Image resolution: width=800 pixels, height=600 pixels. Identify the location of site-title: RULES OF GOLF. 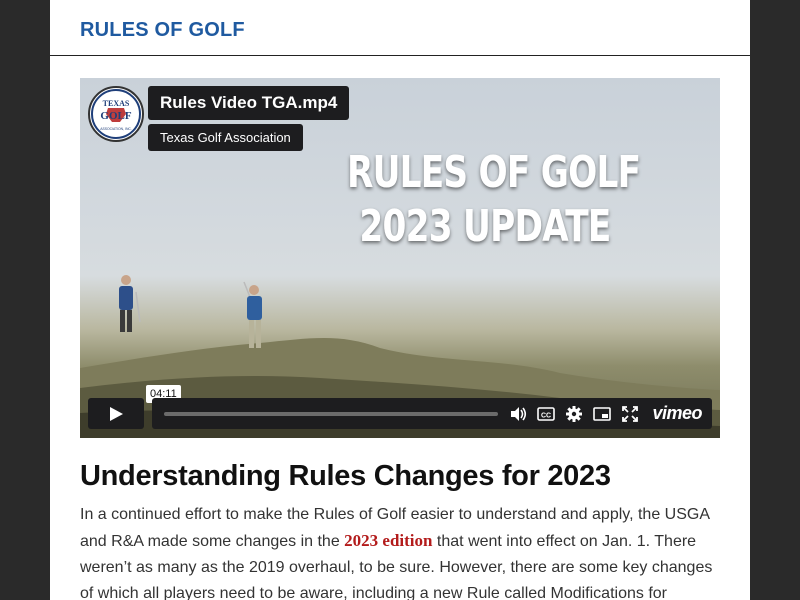
(162, 30).